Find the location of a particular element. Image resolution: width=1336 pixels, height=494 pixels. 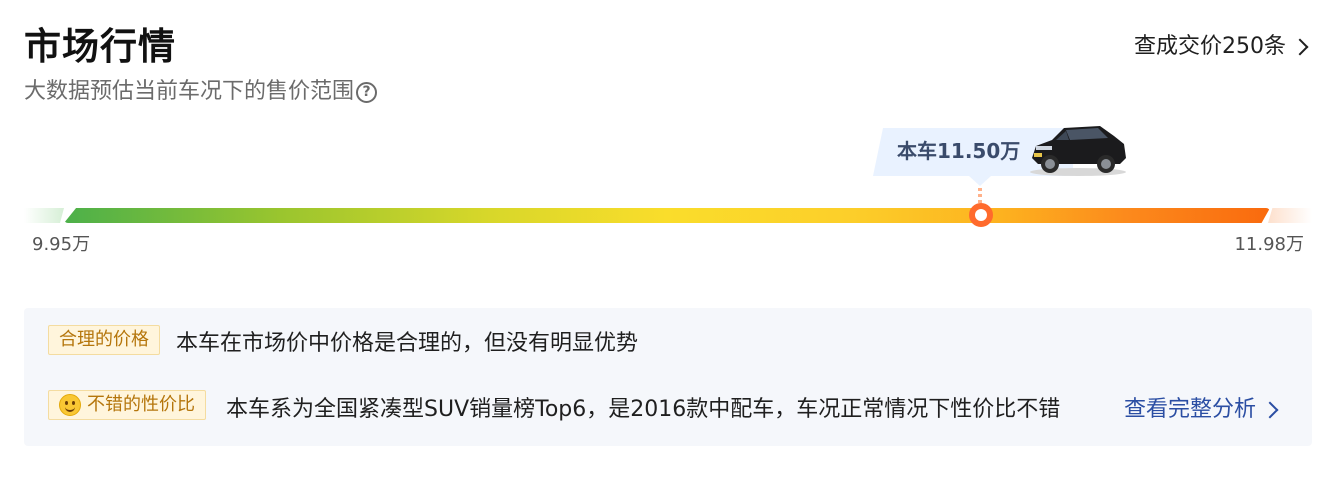

current-price-label: 本车11.50万 is located at coordinates (959, 151).